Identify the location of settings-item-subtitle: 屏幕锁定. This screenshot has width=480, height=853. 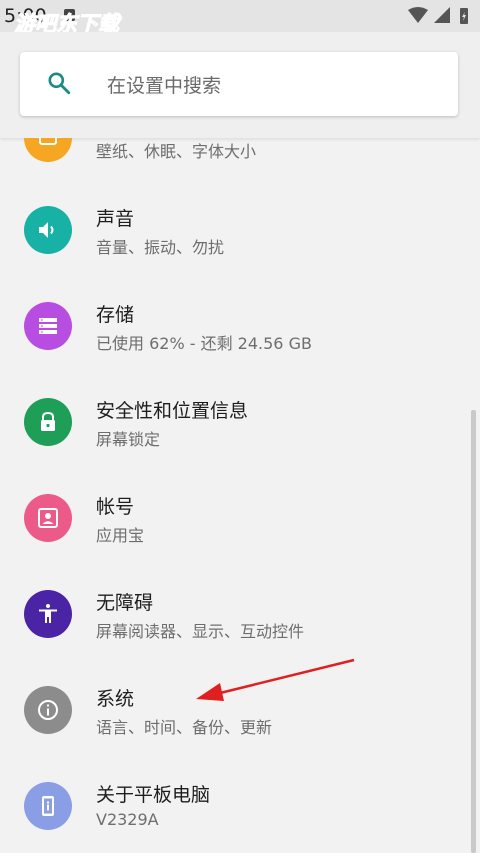
(128, 439).